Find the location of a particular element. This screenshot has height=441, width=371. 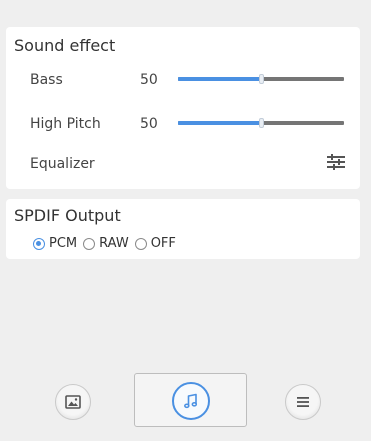

picture-icon is located at coordinates (73, 402).